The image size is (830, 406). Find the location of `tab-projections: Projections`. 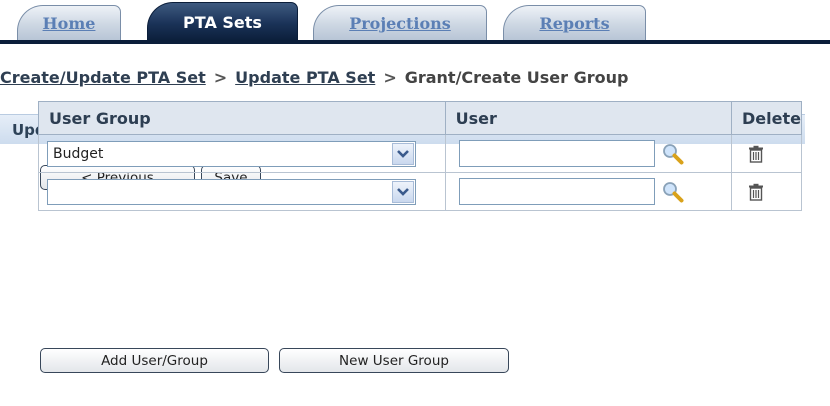

tab-projections: Projections is located at coordinates (400, 22).